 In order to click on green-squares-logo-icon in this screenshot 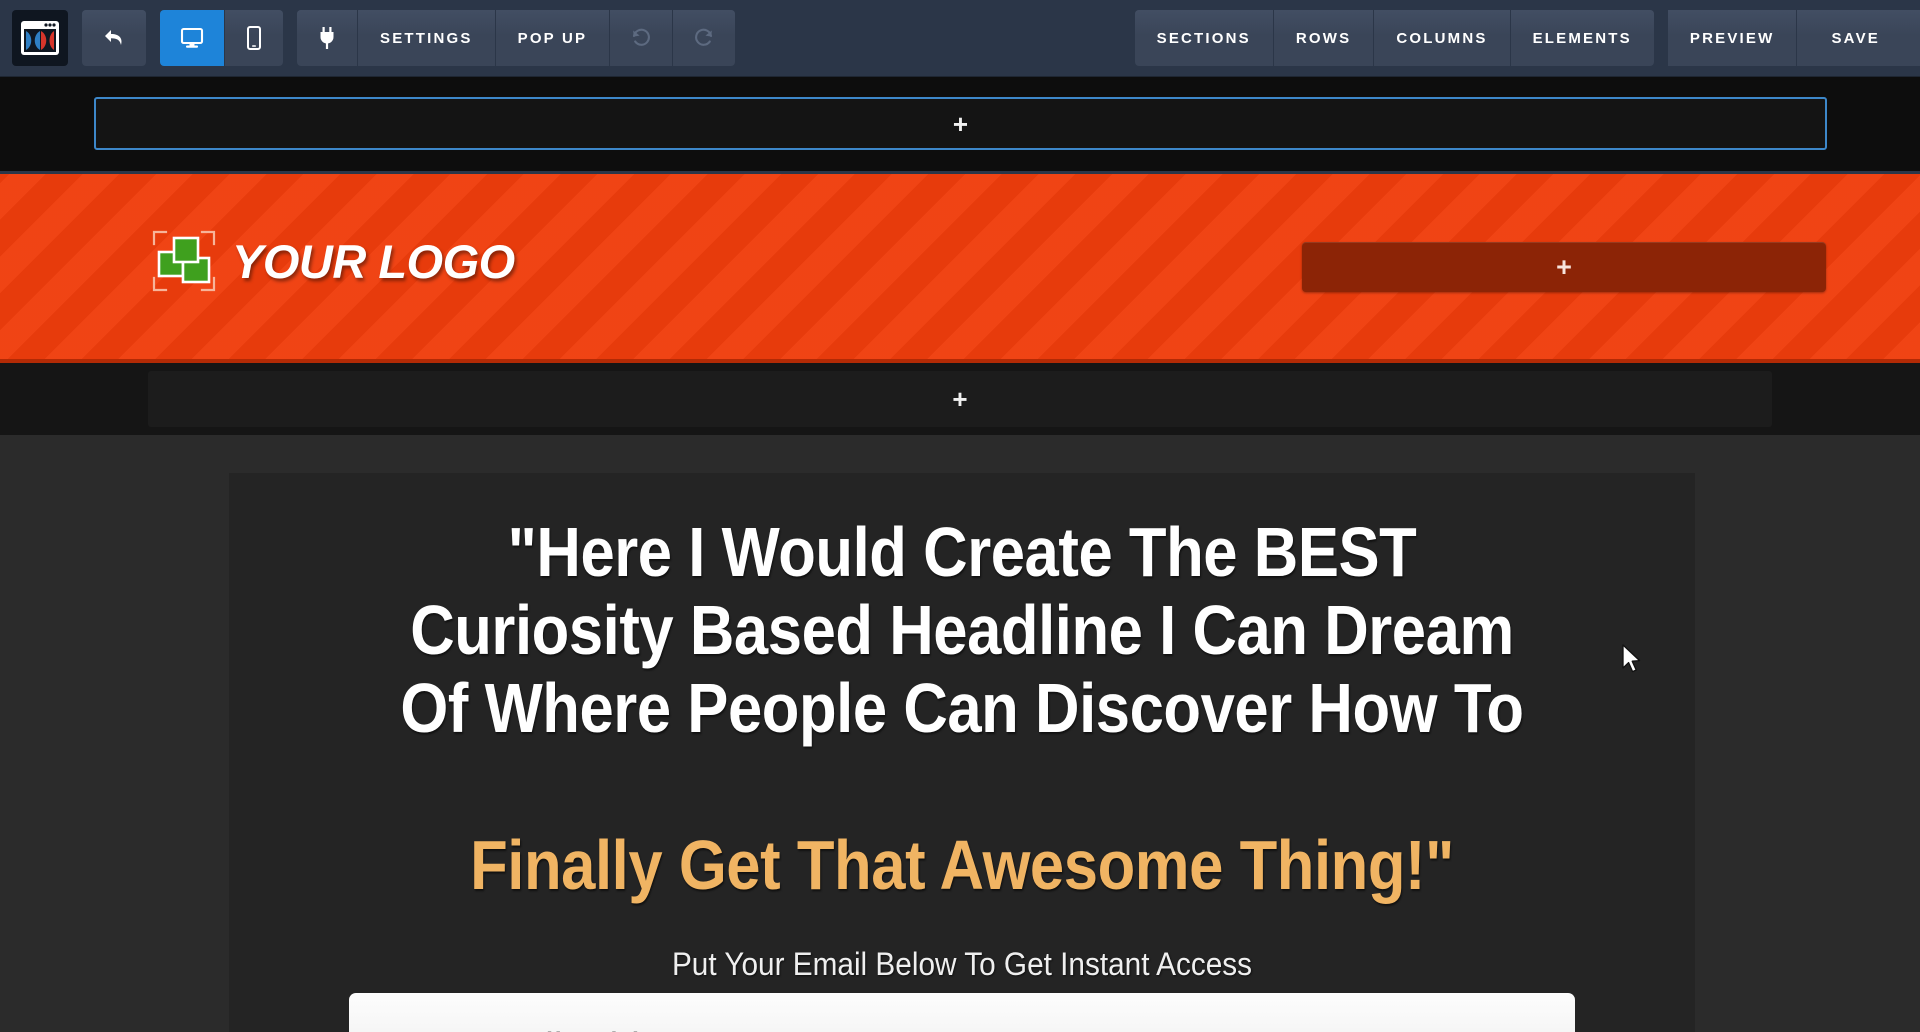, I will do `click(184, 261)`.